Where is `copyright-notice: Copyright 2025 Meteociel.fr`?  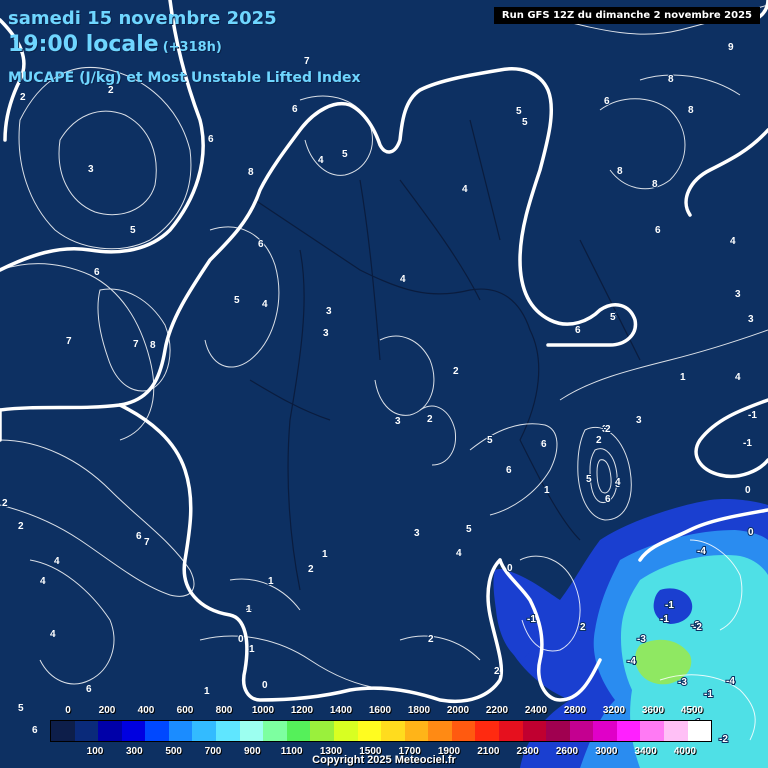 copyright-notice: Copyright 2025 Meteociel.fr is located at coordinates (384, 760).